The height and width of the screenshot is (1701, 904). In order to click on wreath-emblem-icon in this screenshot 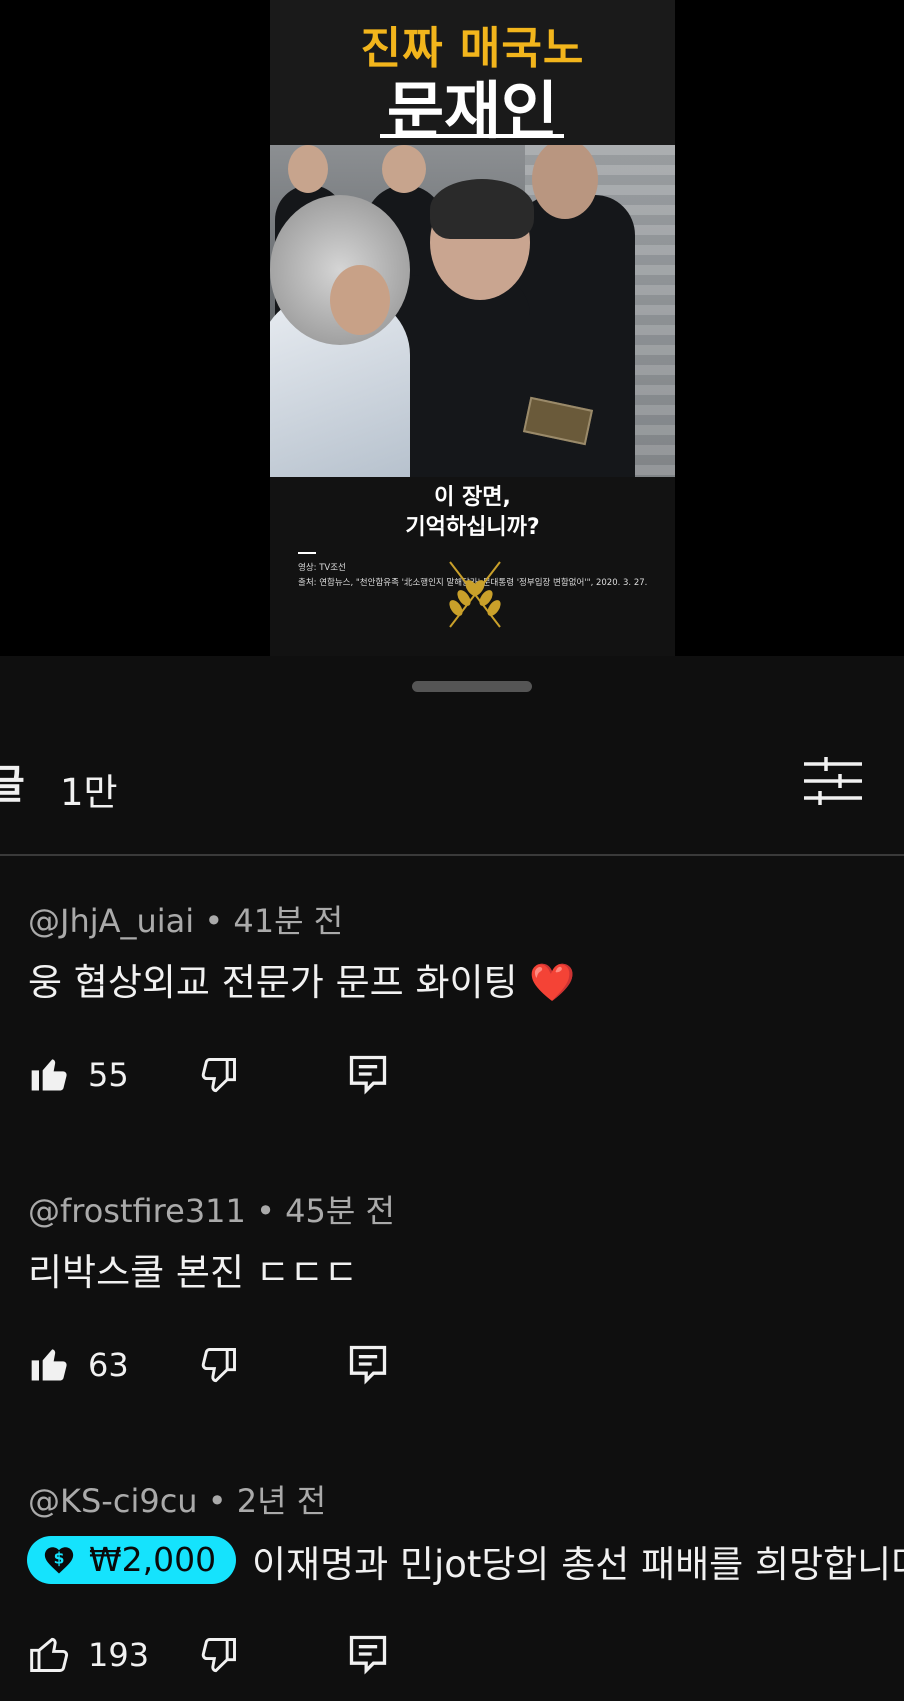, I will do `click(475, 594)`.